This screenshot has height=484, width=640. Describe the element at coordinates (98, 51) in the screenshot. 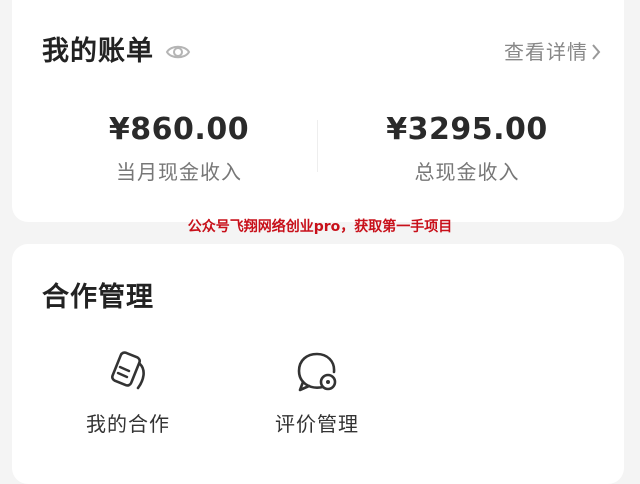

I see `bill-title: 我的账单` at that location.